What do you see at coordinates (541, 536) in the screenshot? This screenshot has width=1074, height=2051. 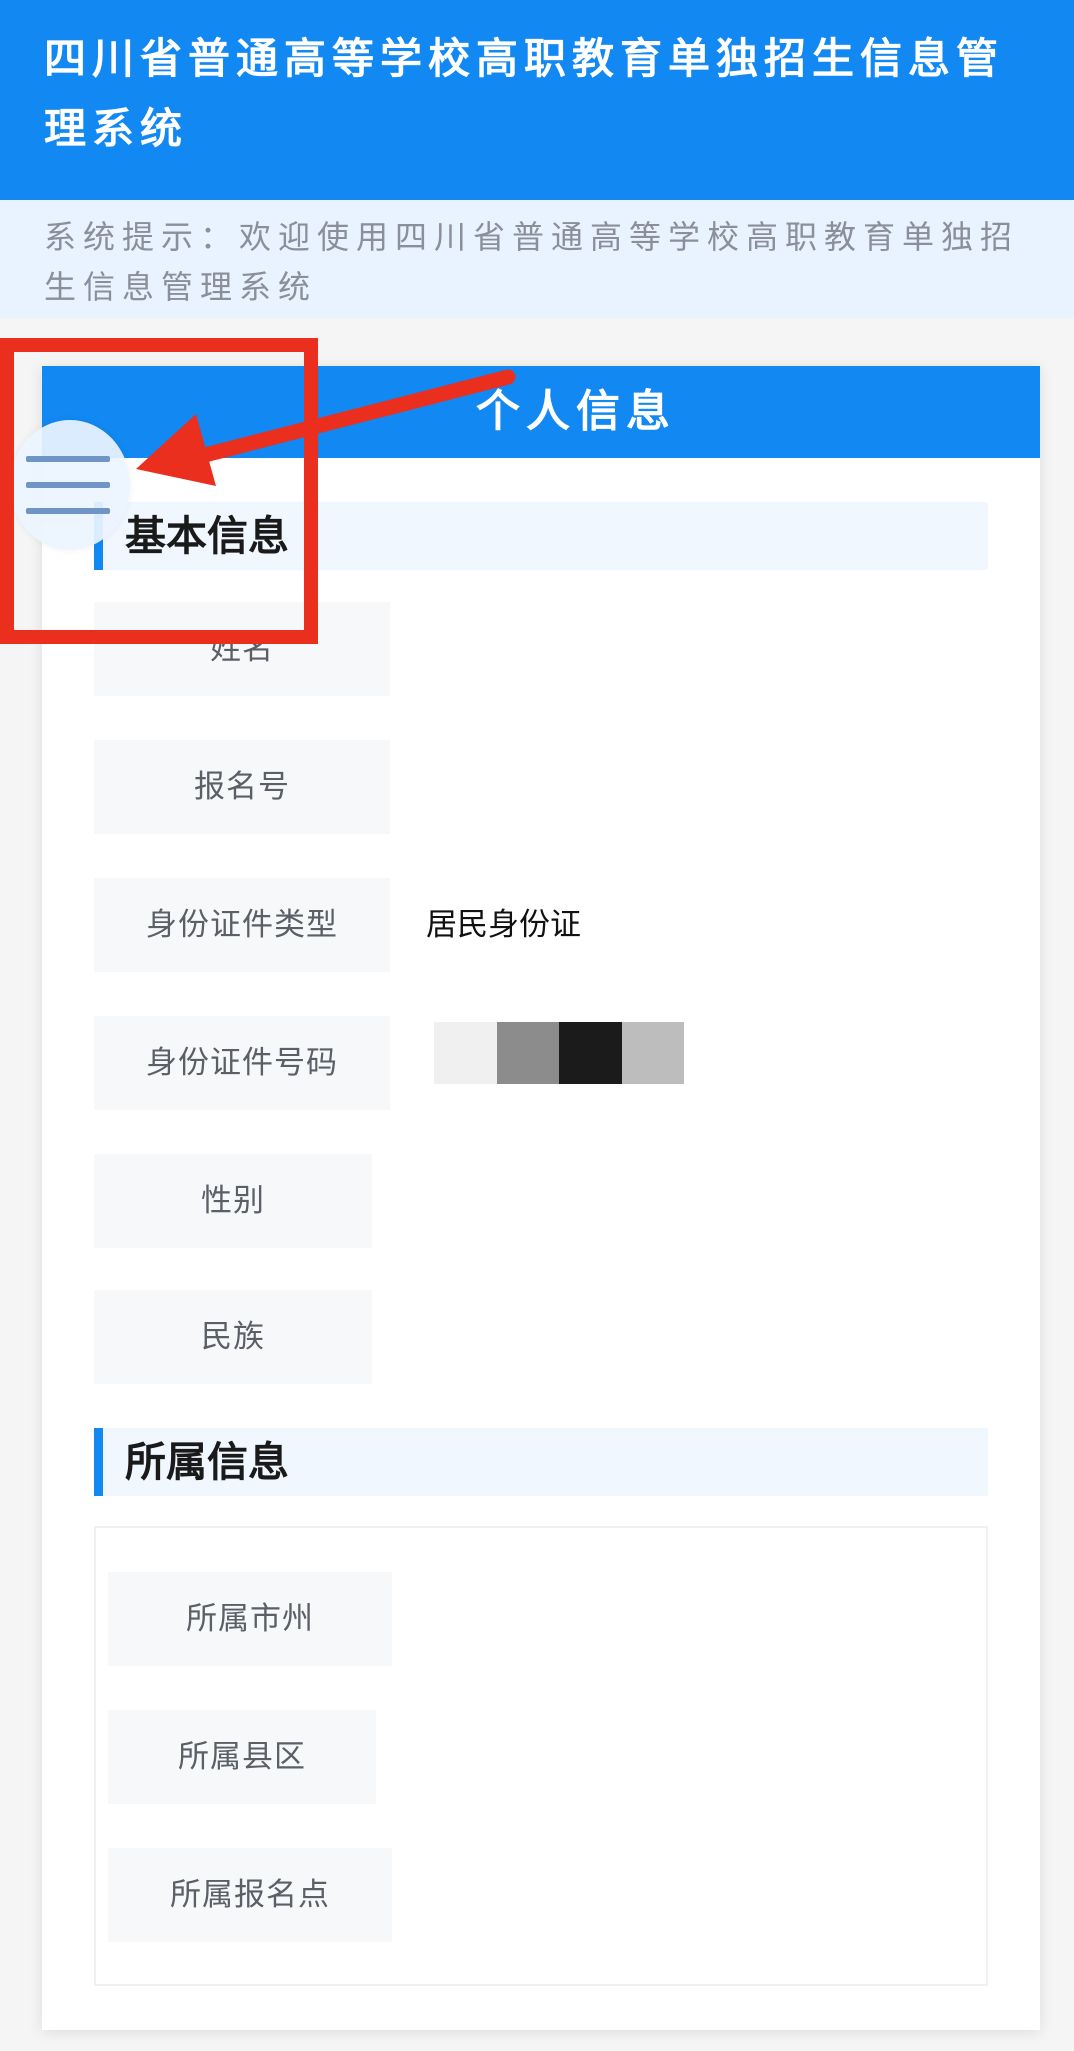 I see `section-header-basic: 基本信息` at bounding box center [541, 536].